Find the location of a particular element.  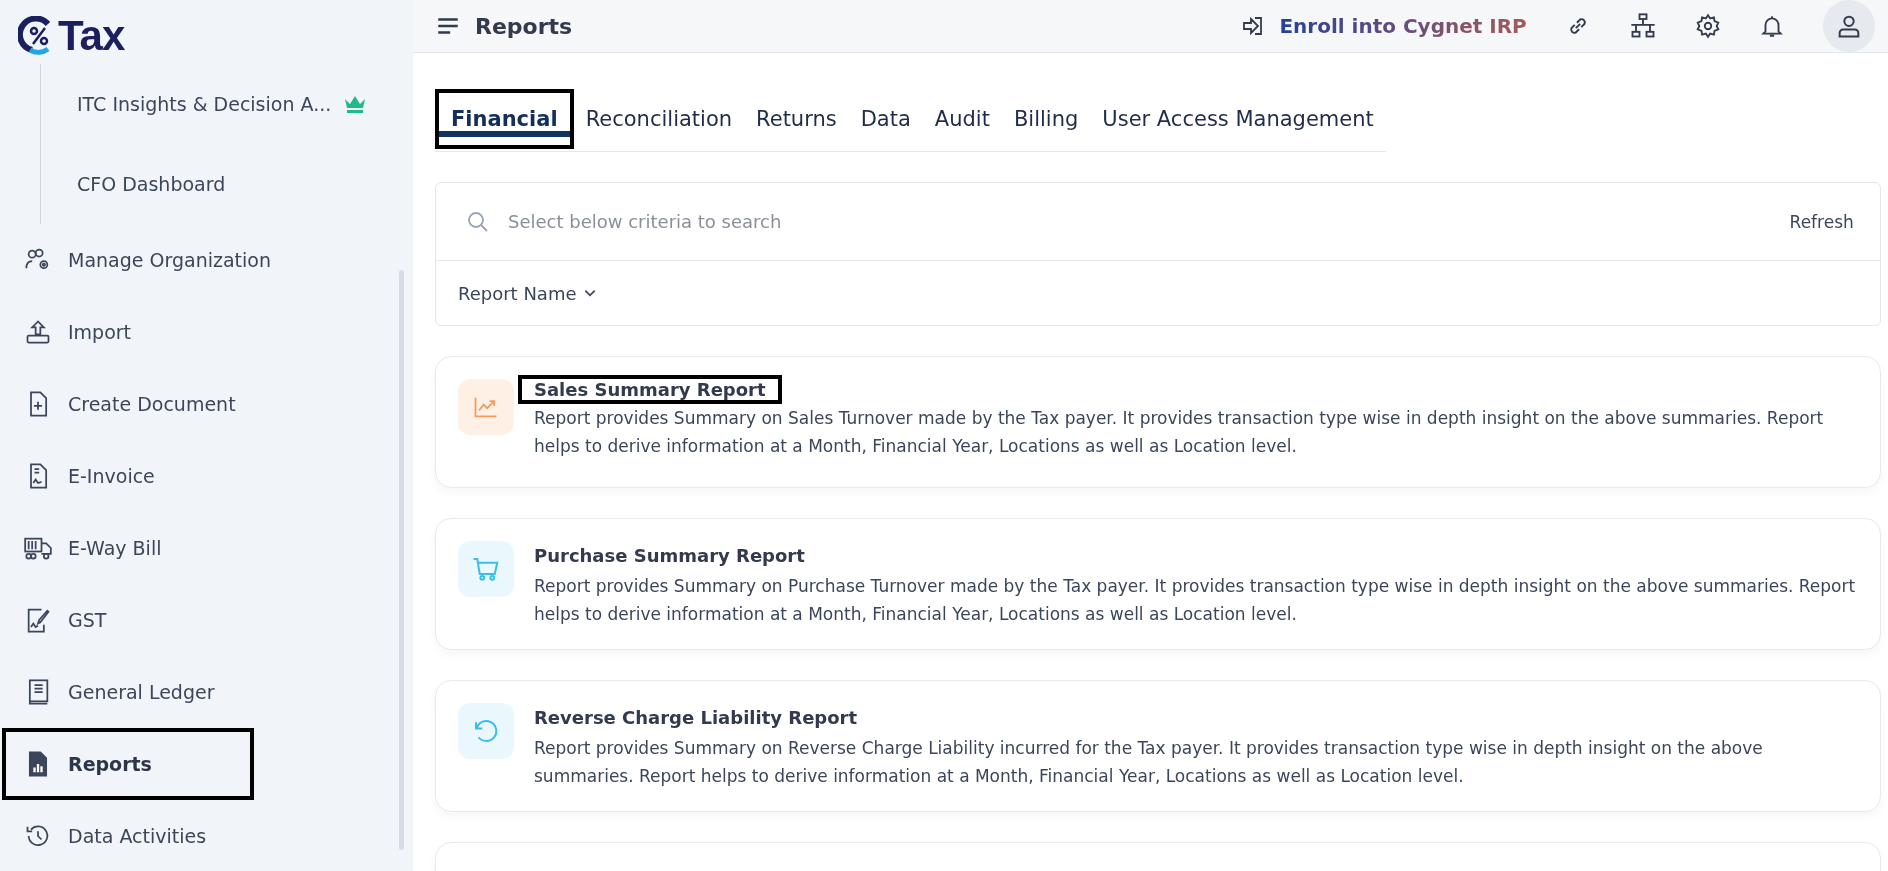

upload-icon is located at coordinates (38, 332).